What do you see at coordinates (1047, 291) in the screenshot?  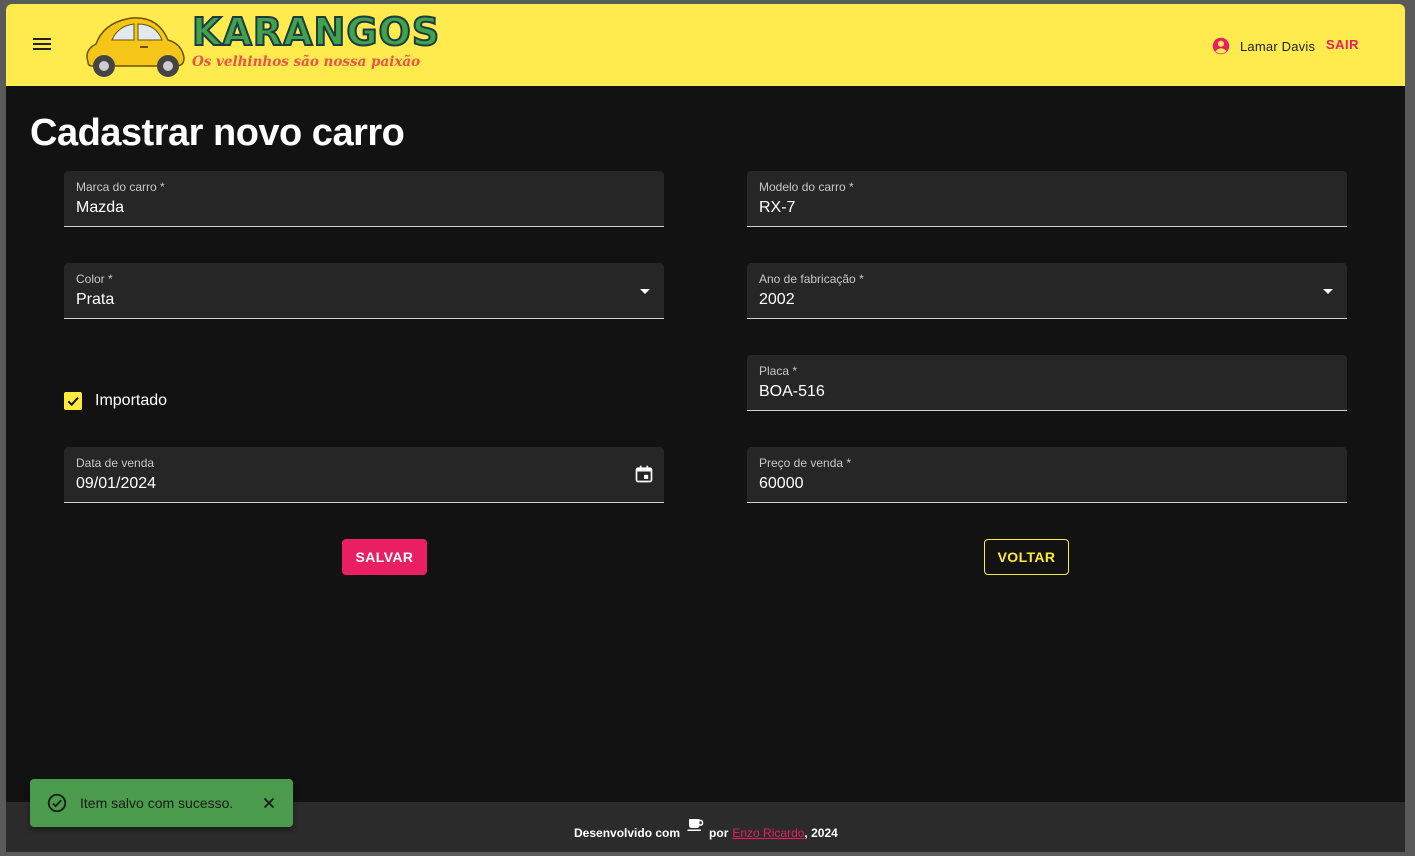 I see `year-select: Ano de fabricação * 2002` at bounding box center [1047, 291].